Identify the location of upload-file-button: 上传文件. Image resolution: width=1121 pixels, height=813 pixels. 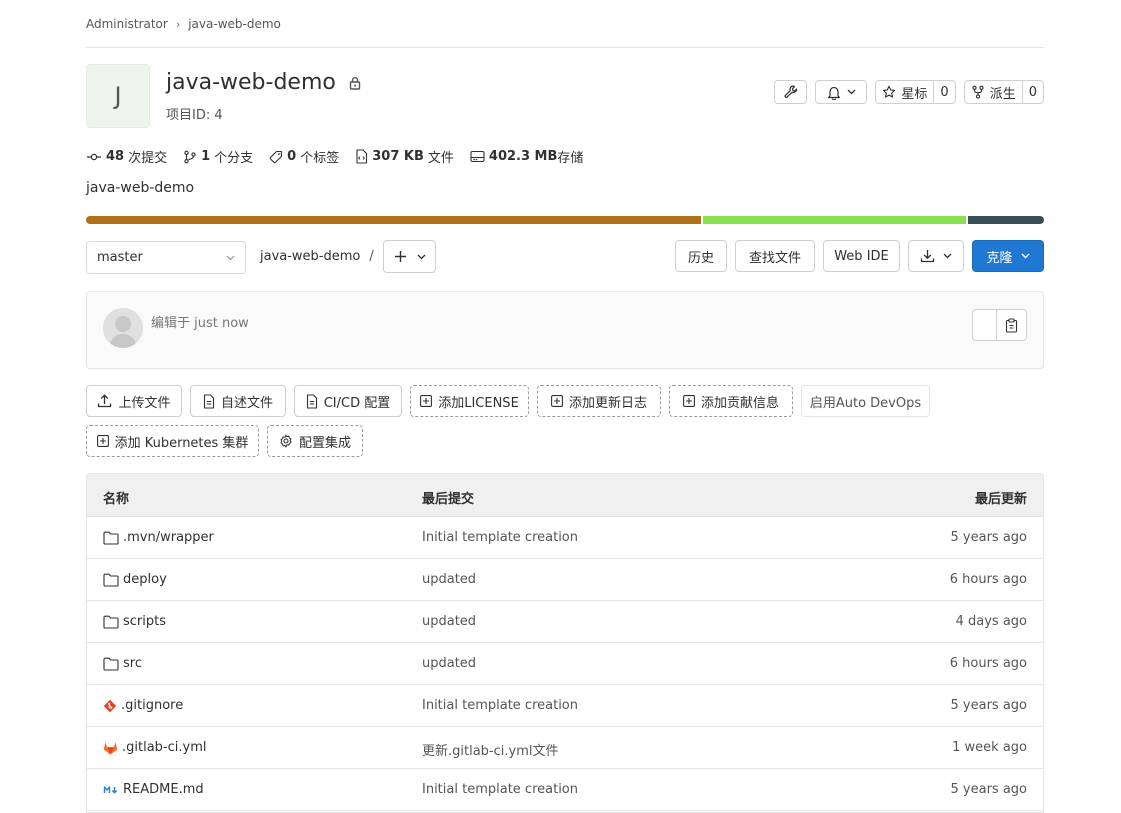
(134, 401).